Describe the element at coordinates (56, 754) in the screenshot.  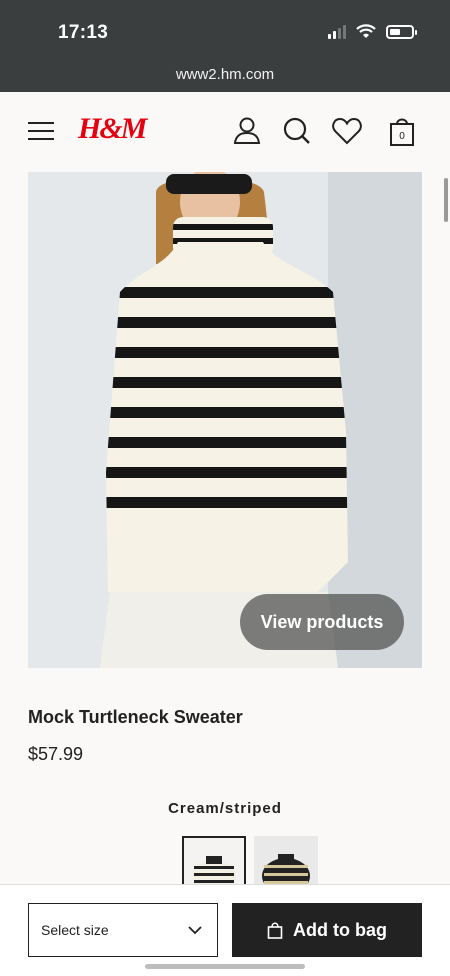
I see `product-price: $57.99` at that location.